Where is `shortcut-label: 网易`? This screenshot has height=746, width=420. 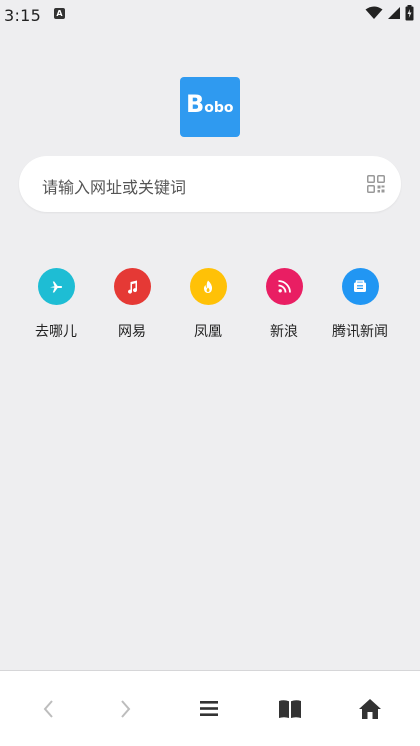
shortcut-label: 网易 is located at coordinates (132, 332).